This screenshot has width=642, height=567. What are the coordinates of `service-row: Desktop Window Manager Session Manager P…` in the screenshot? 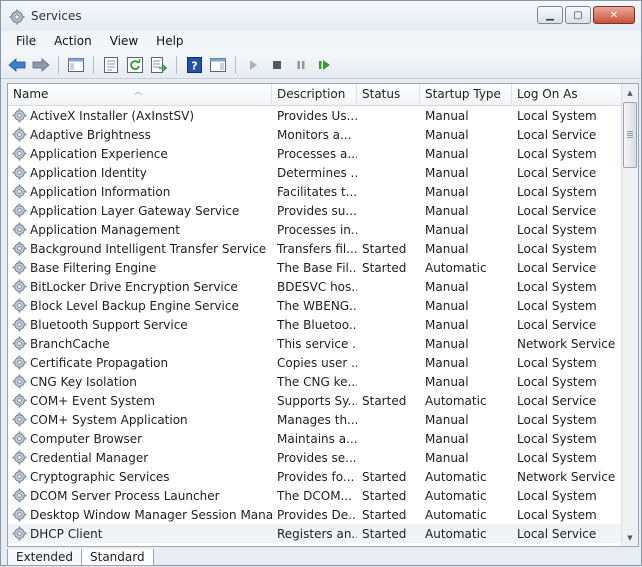 It's located at (315, 514).